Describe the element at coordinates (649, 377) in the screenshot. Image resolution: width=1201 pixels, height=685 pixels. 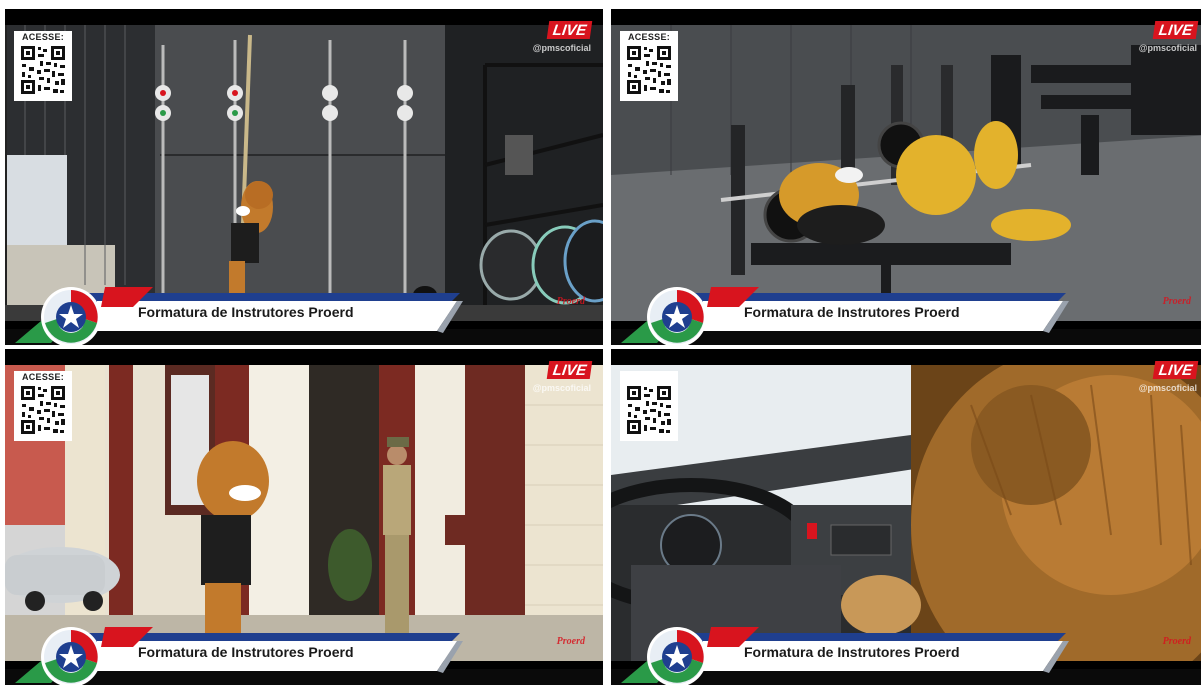
I see `qr-label` at that location.